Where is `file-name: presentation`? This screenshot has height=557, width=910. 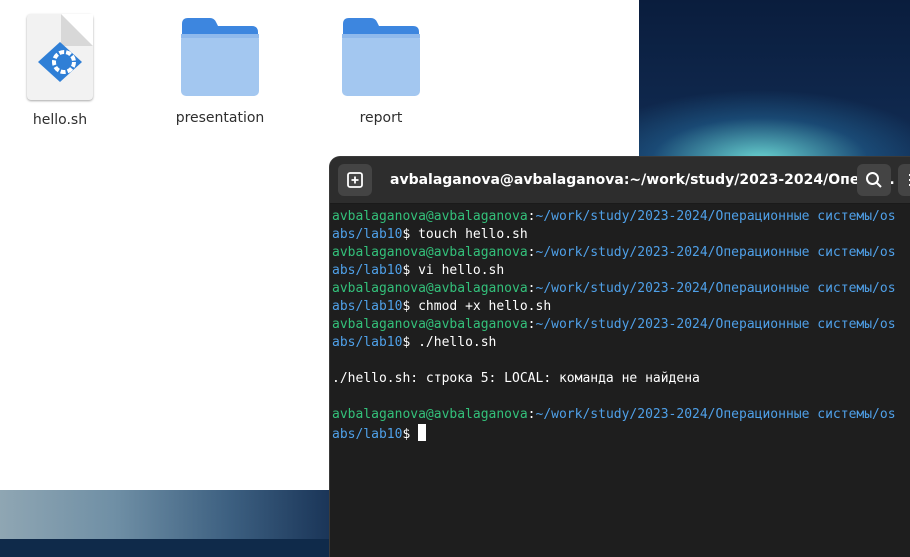
file-name: presentation is located at coordinates (220, 118).